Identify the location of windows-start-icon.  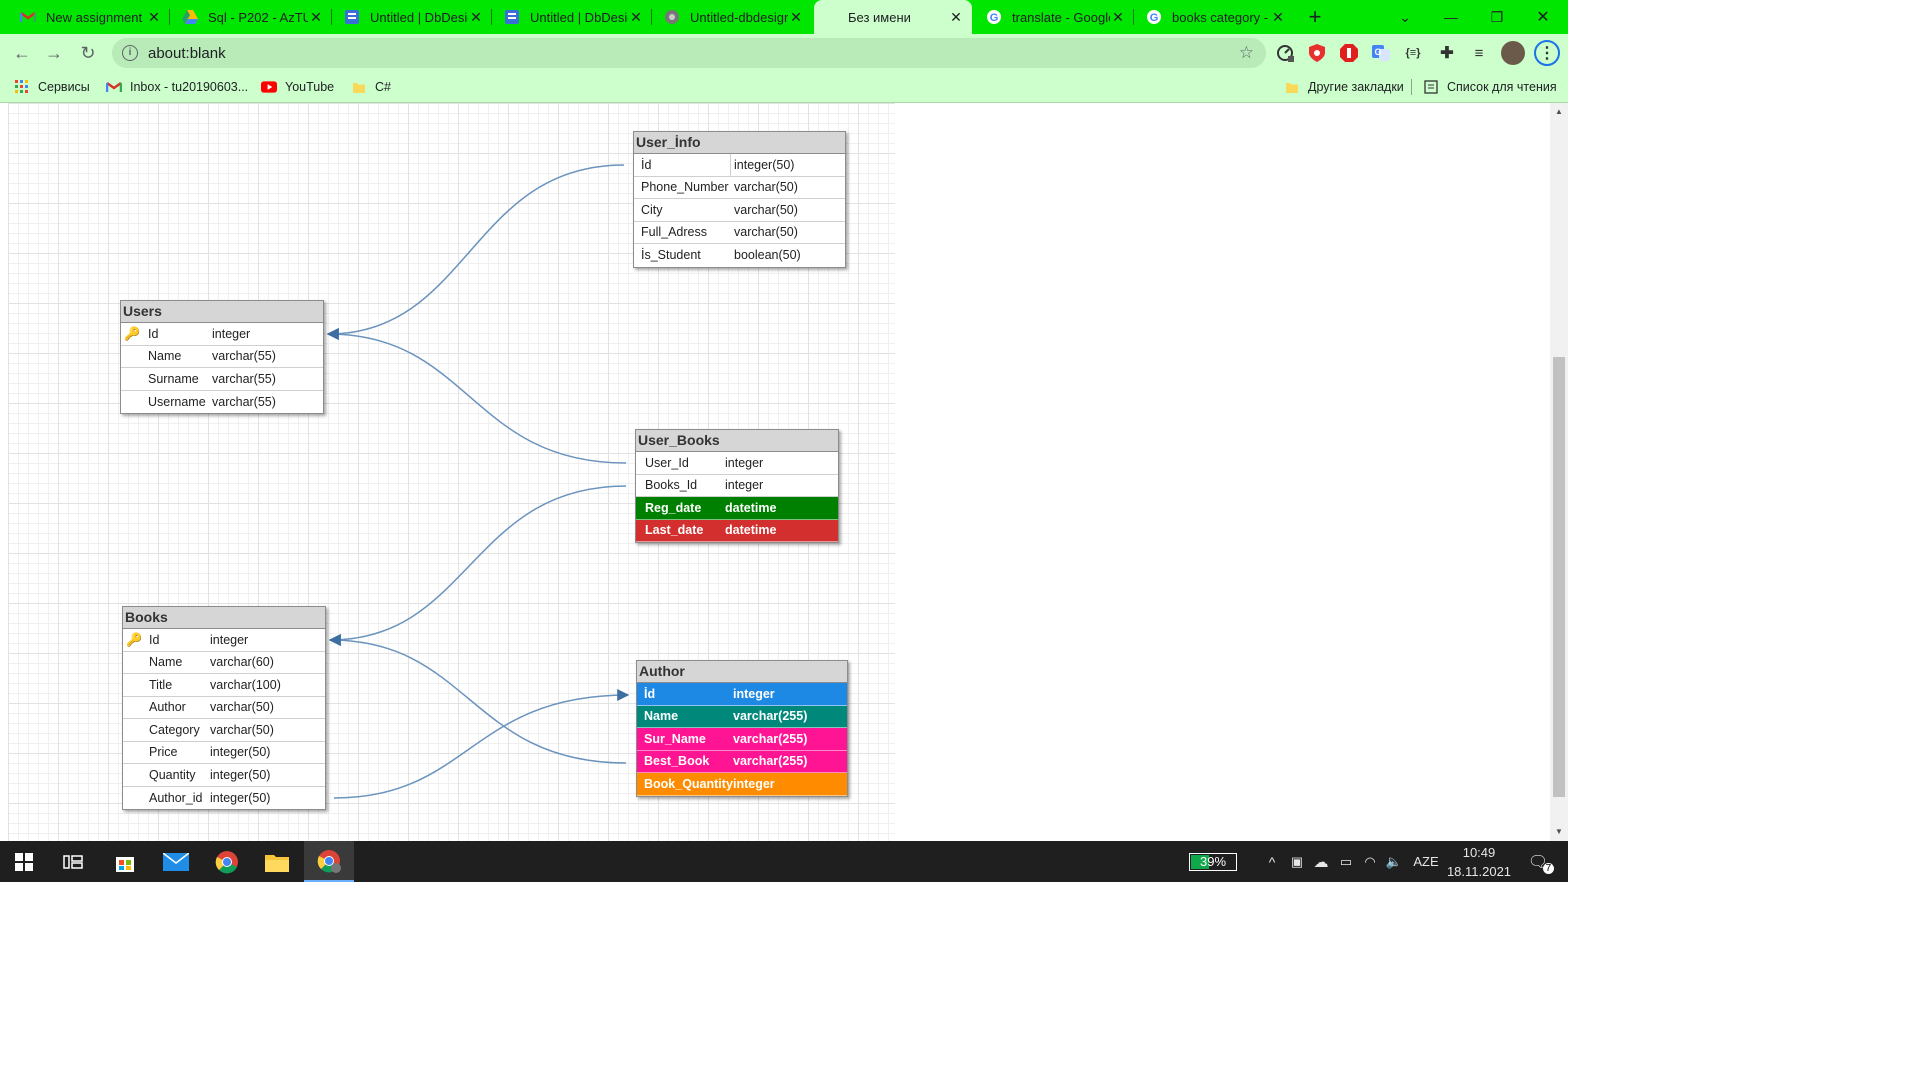
(24, 861).